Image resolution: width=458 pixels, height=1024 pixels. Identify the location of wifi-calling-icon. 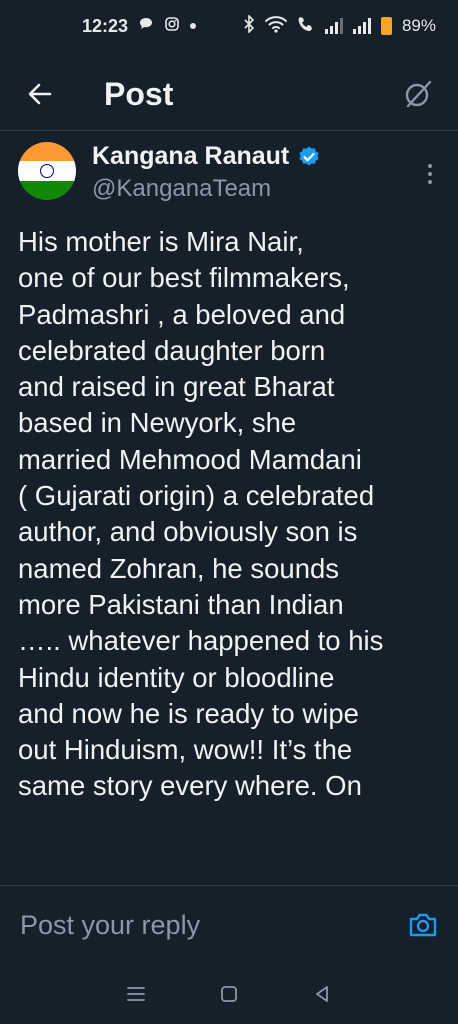
(306, 26).